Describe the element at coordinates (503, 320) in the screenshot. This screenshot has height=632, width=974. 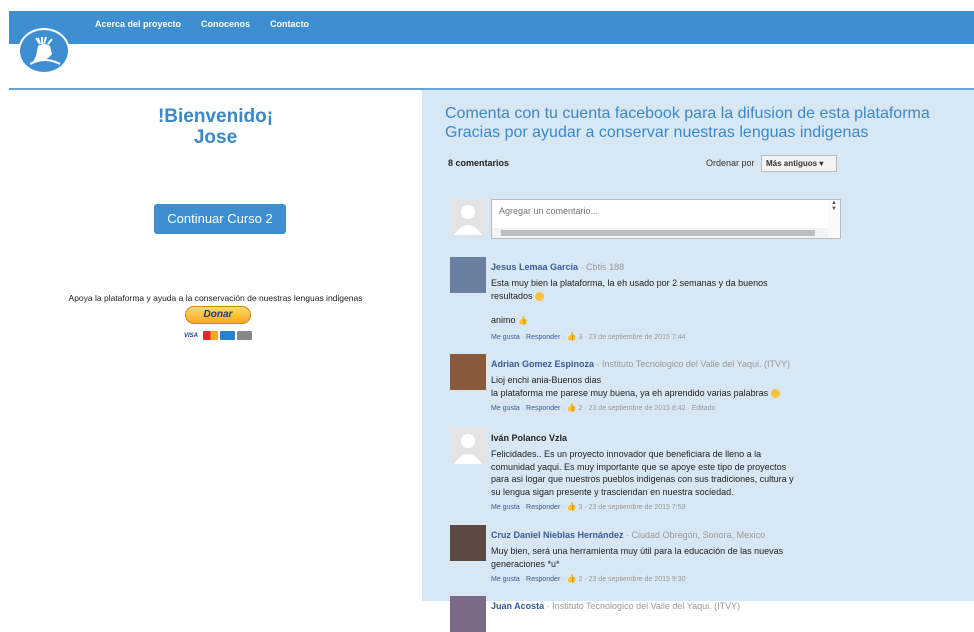
I see `comment-line: animo` at that location.